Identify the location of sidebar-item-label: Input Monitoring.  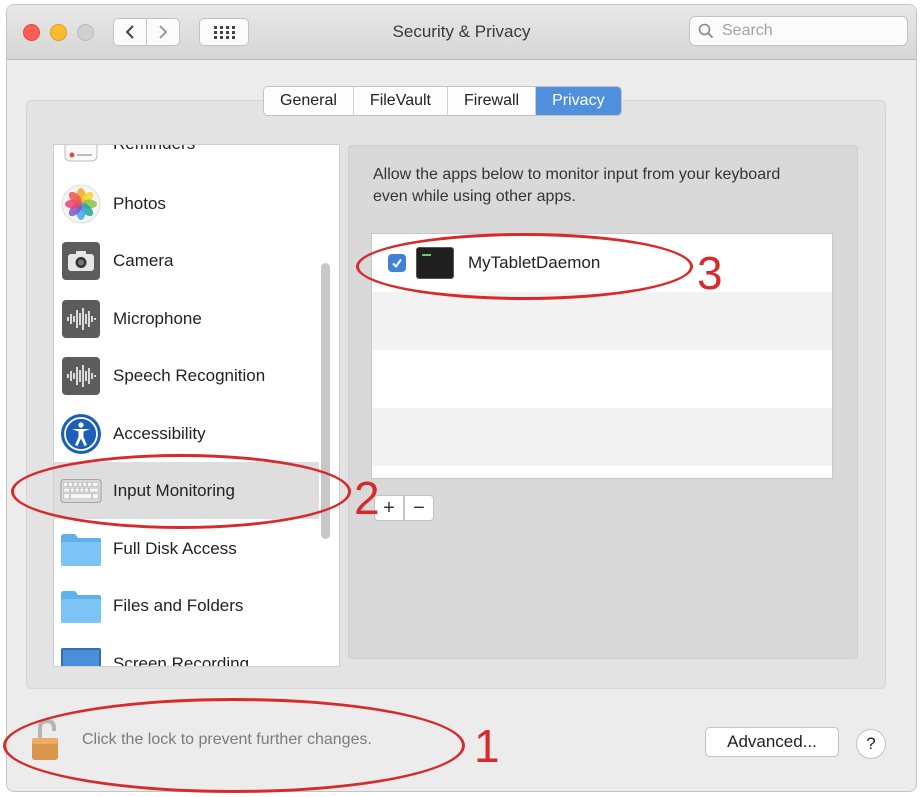
(174, 490).